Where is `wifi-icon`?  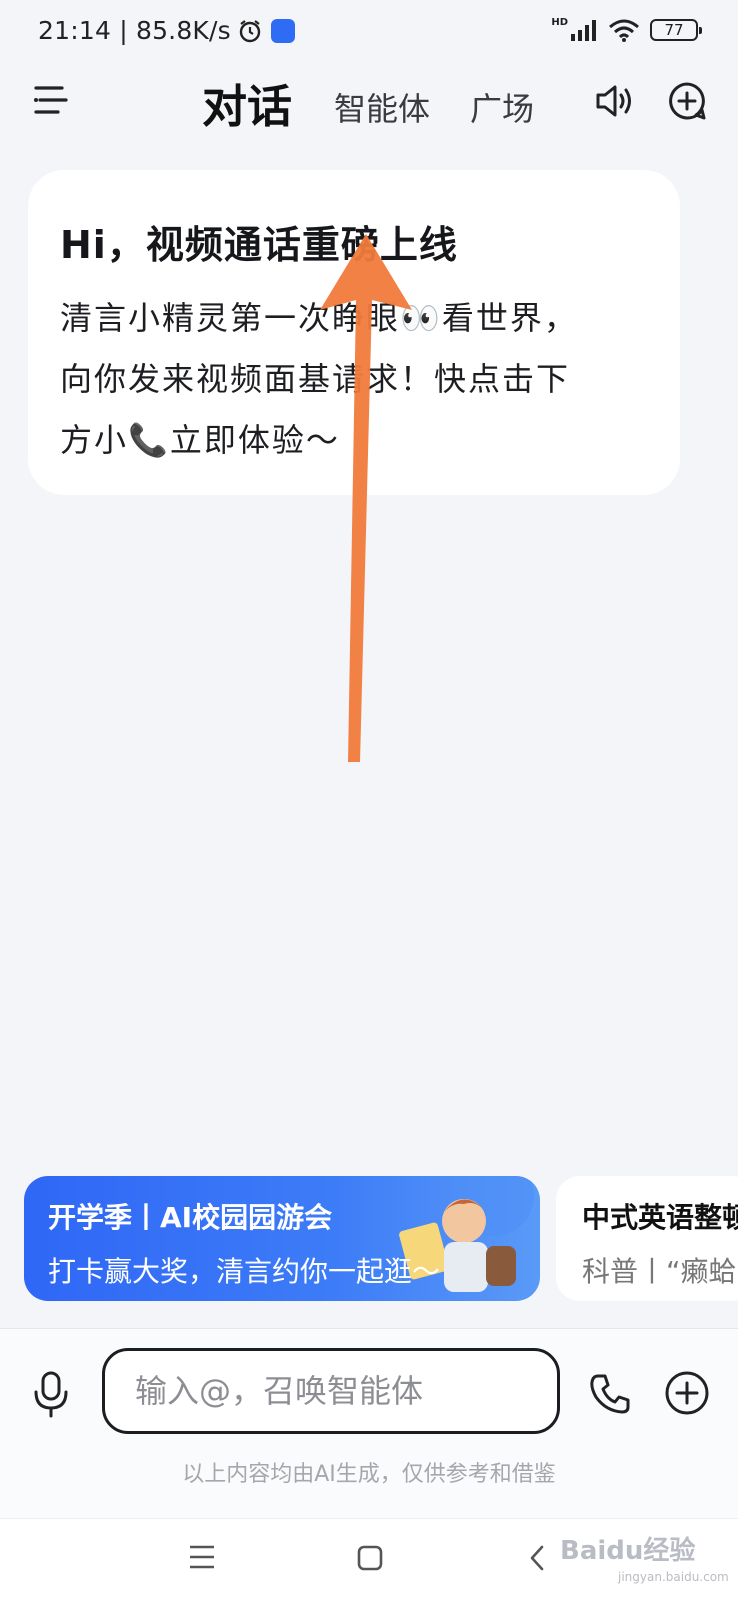
wifi-icon is located at coordinates (624, 30).